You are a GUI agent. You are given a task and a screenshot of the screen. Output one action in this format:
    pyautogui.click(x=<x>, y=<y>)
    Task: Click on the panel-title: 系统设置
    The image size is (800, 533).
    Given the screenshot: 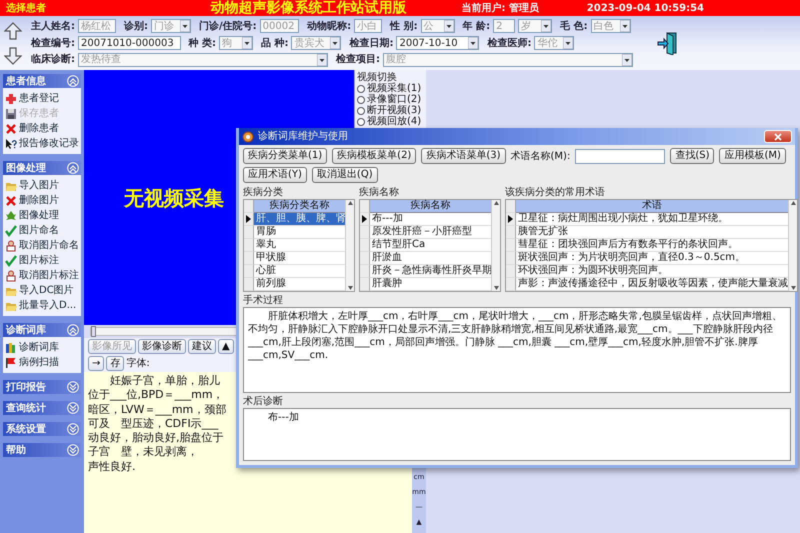 What is the action you would take?
    pyautogui.click(x=26, y=429)
    